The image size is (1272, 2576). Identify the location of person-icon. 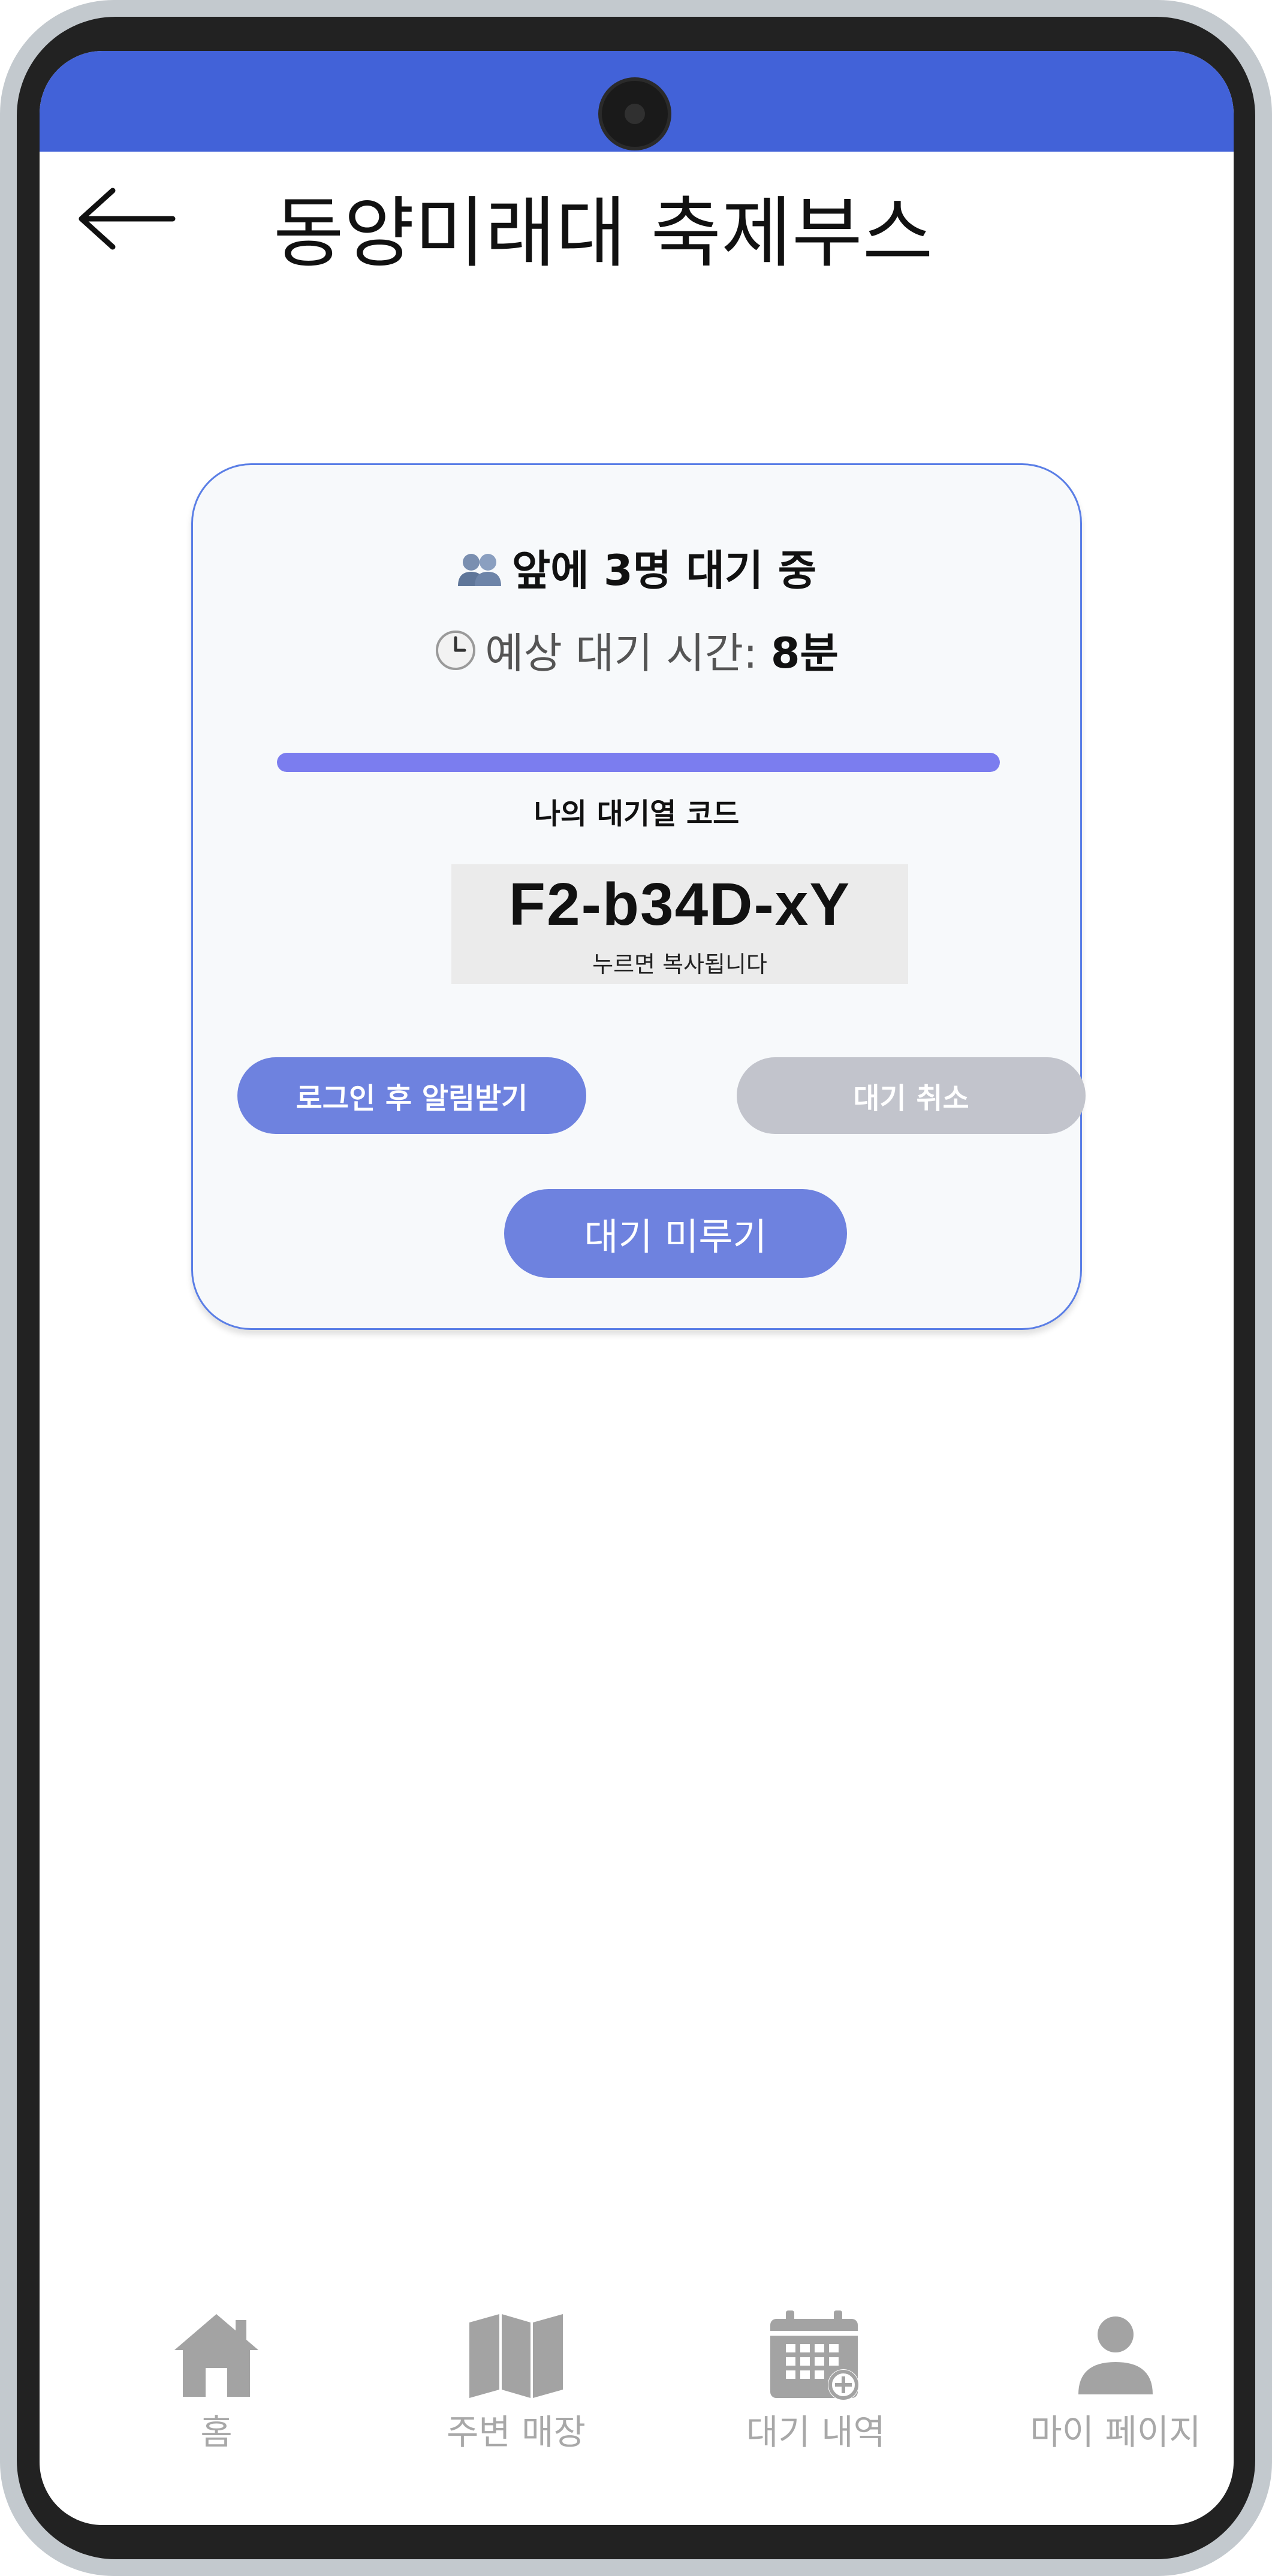
(1115, 2355).